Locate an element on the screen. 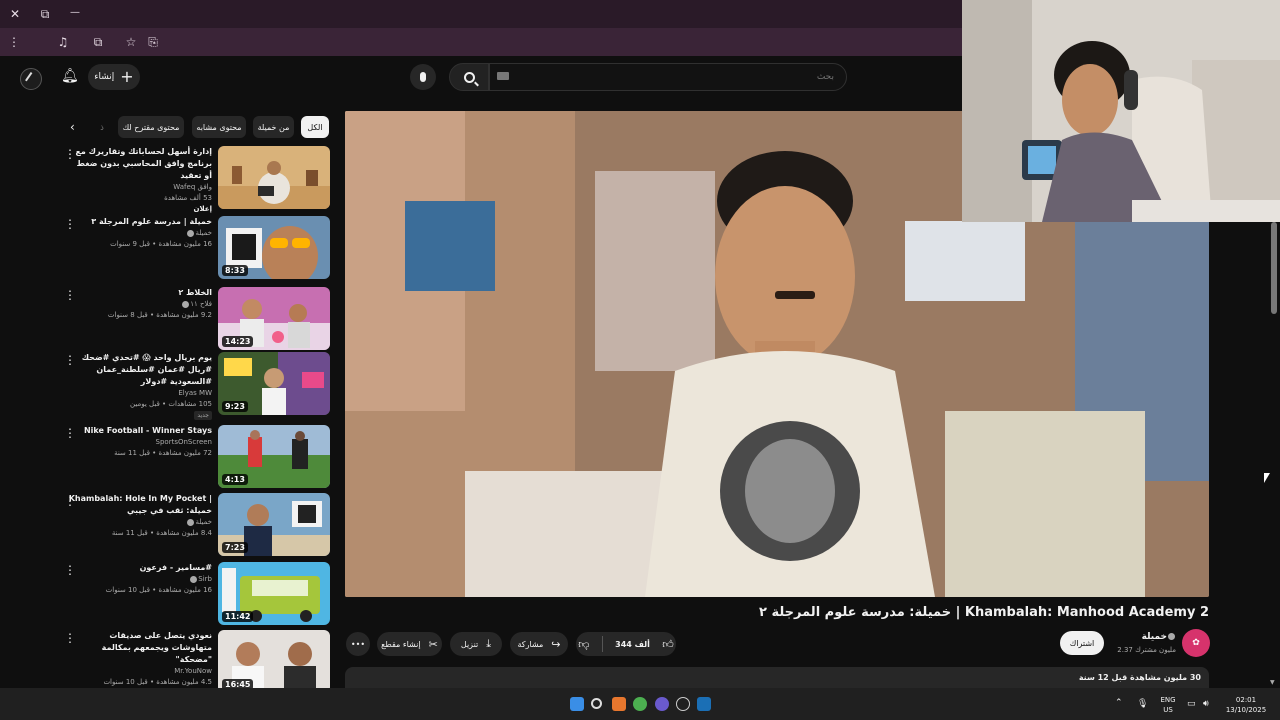  duration-badge: 14:23 is located at coordinates (238, 341).